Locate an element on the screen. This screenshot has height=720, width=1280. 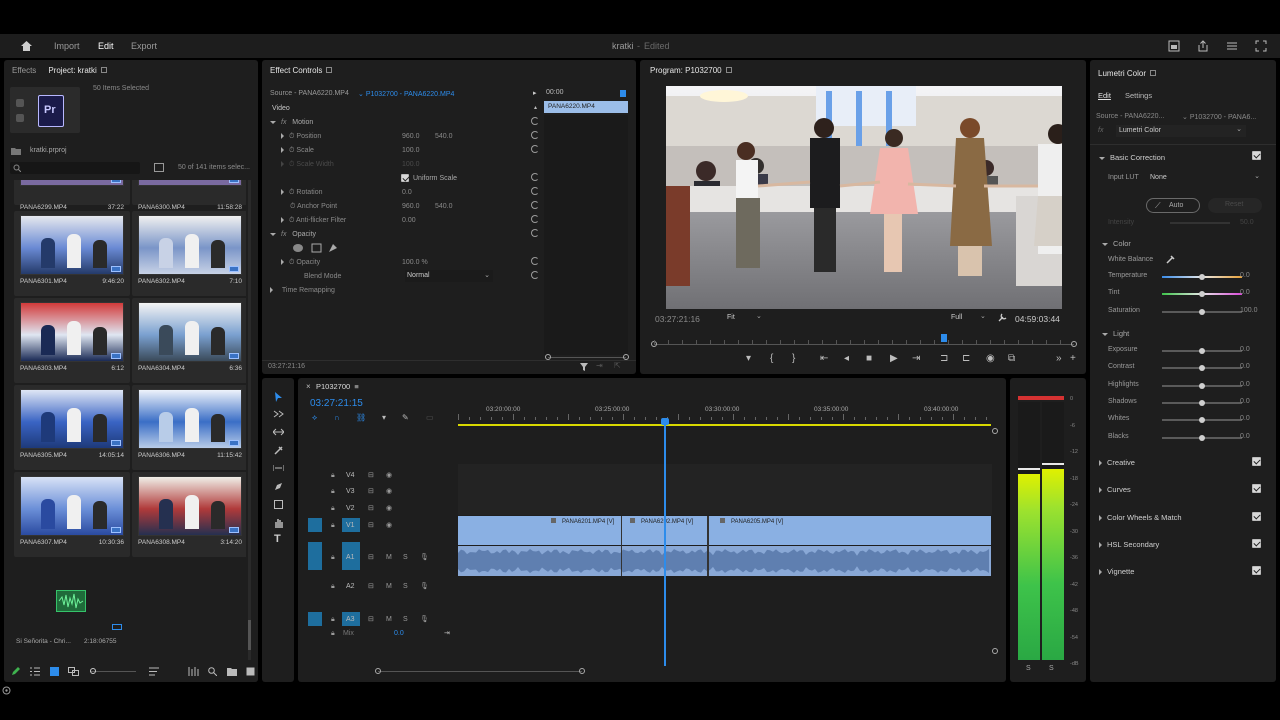
type-tool-icon: T is located at coordinates (277, 539).